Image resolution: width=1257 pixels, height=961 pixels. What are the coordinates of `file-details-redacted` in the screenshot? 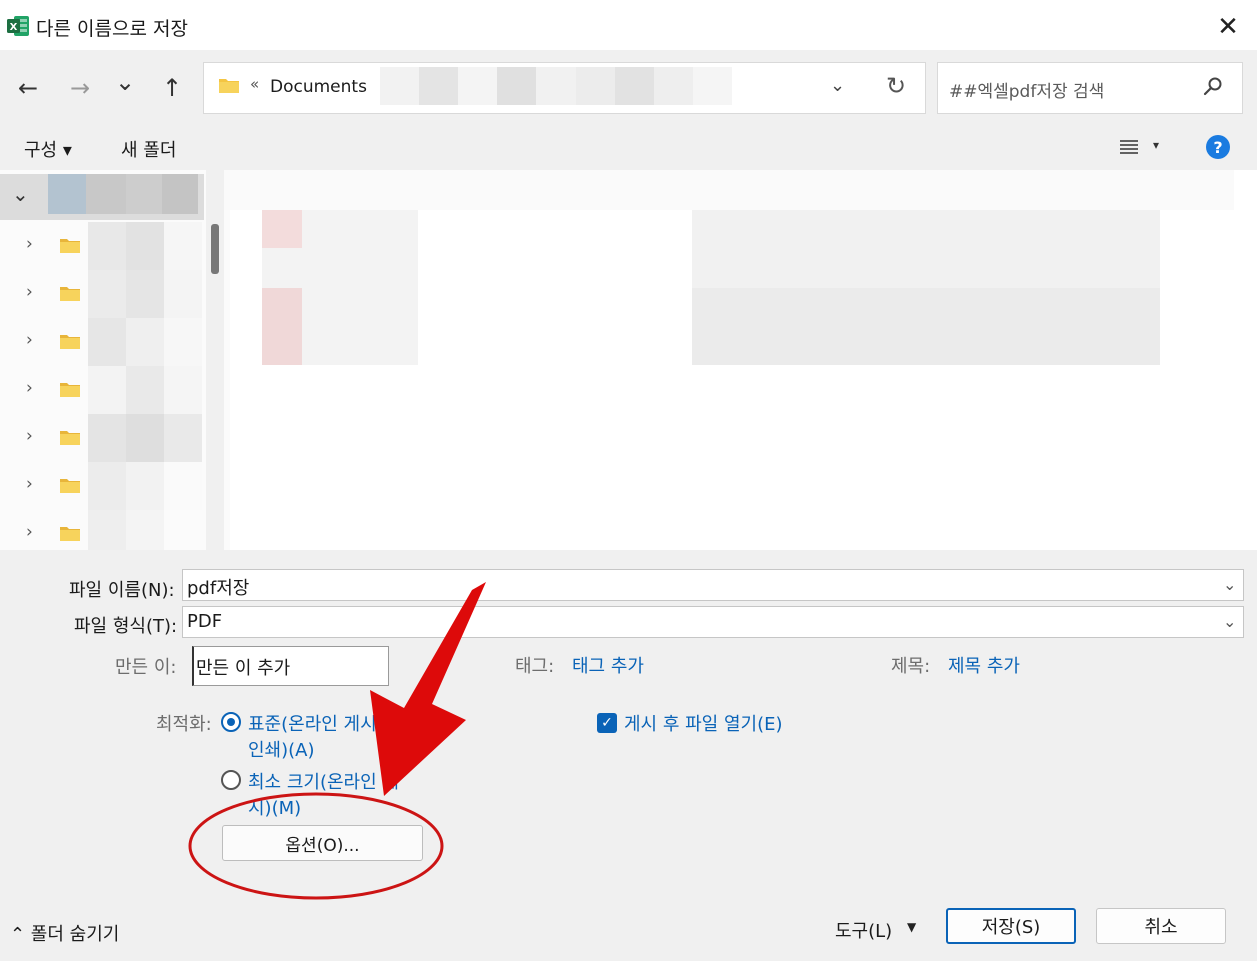 It's located at (926, 326).